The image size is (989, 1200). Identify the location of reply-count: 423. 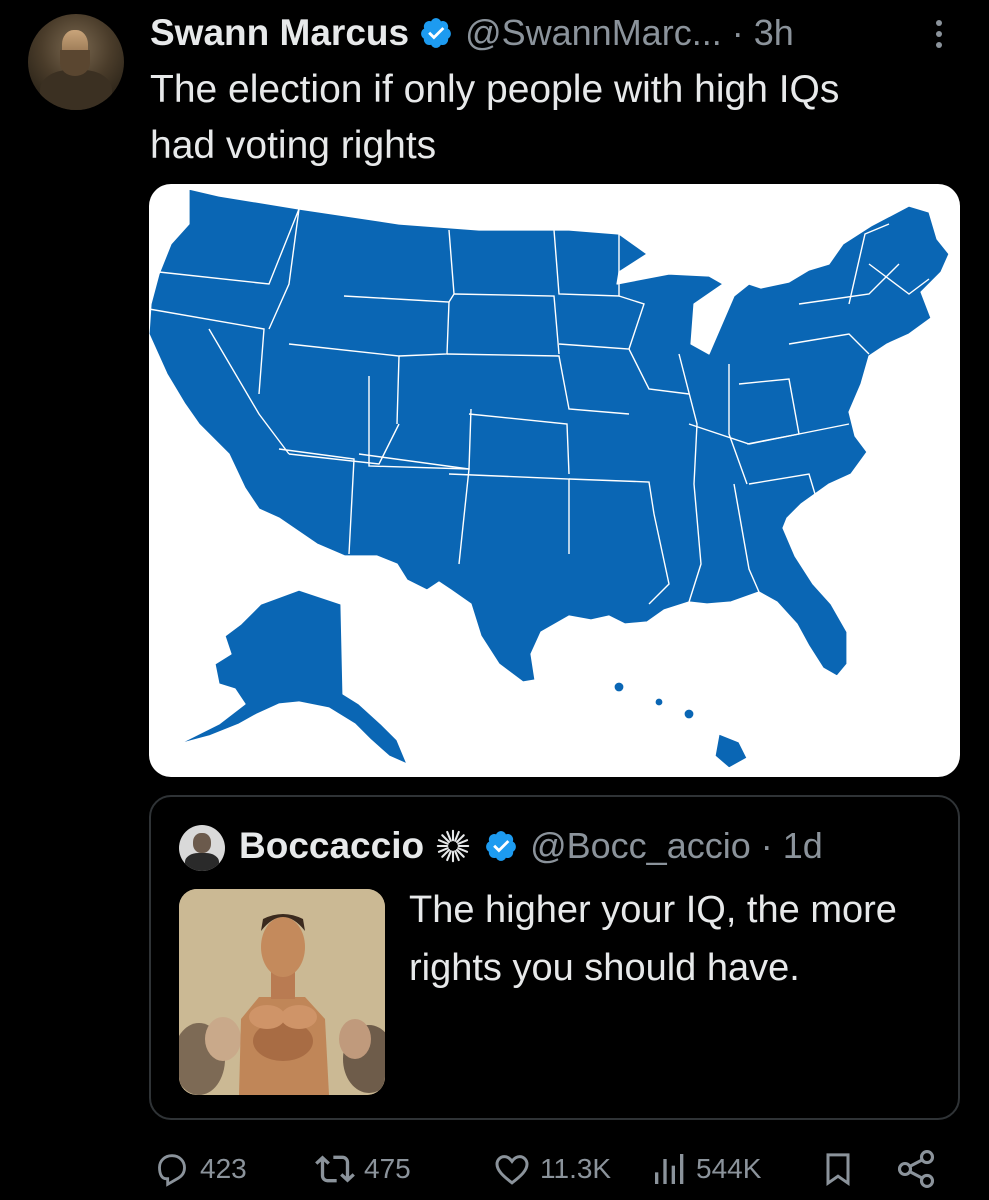
(223, 1168).